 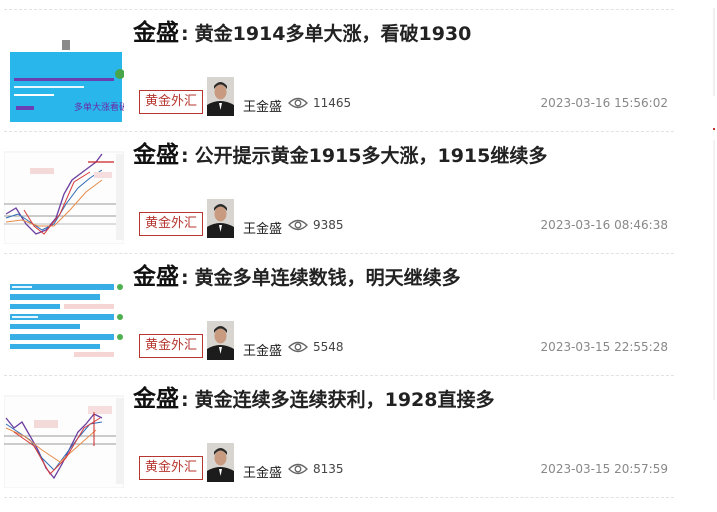 I want to click on title-text: 黄金连续多连续获利，1928直接多, so click(x=344, y=400).